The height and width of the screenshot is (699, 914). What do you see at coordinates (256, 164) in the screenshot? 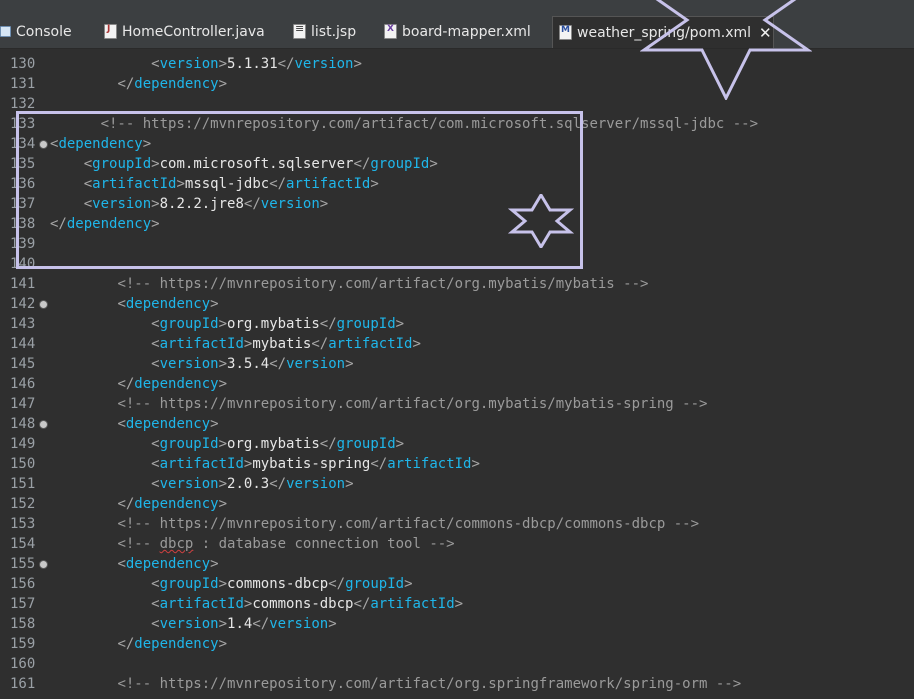
I see `xml-text: com.microsoft.sqlserver` at bounding box center [256, 164].